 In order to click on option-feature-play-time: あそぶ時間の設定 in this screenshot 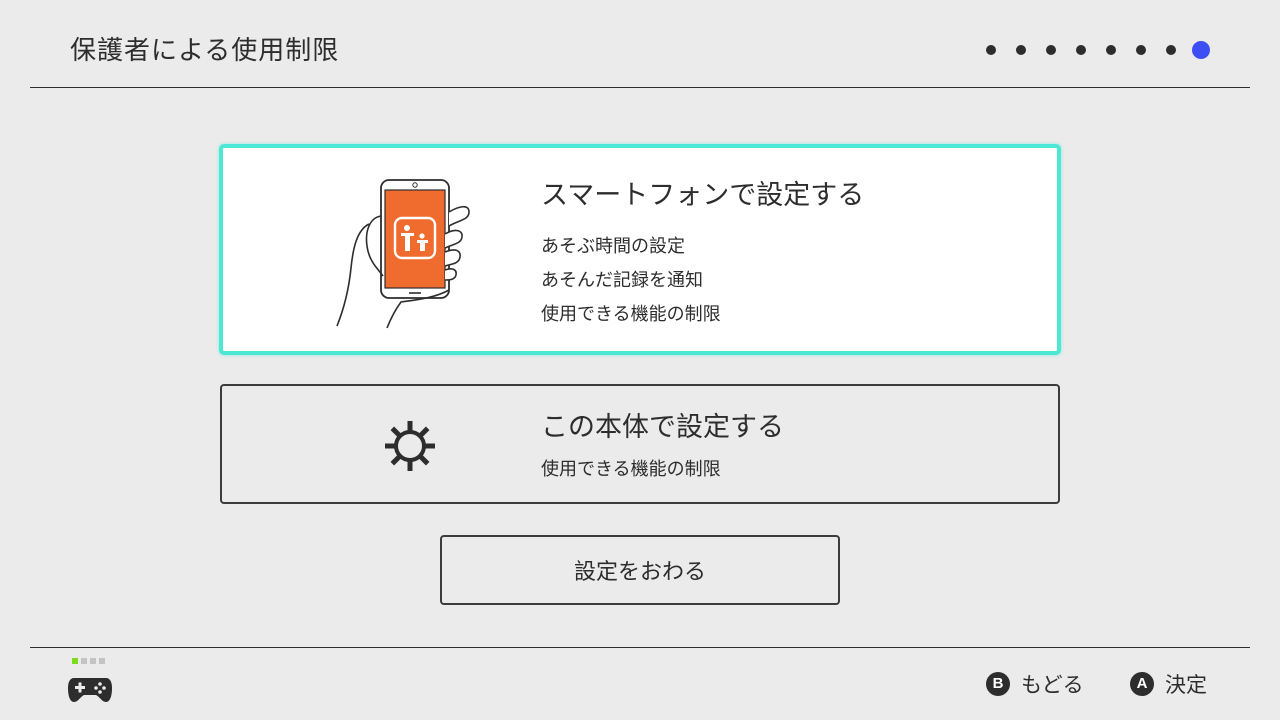, I will do `click(613, 246)`.